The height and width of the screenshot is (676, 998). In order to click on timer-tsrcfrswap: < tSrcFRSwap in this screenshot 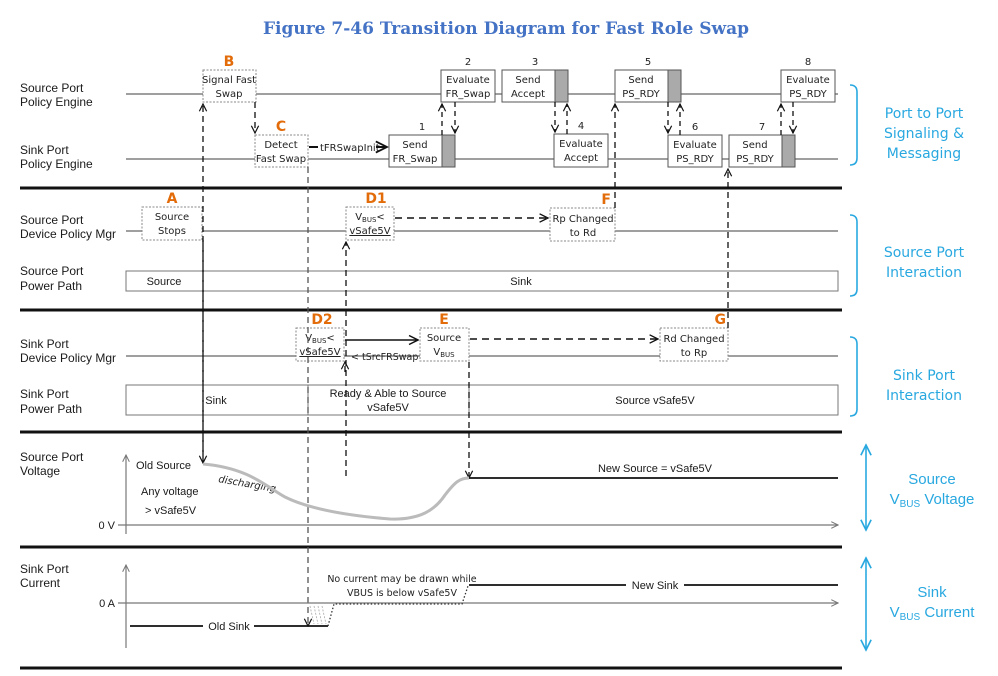, I will do `click(382, 357)`.